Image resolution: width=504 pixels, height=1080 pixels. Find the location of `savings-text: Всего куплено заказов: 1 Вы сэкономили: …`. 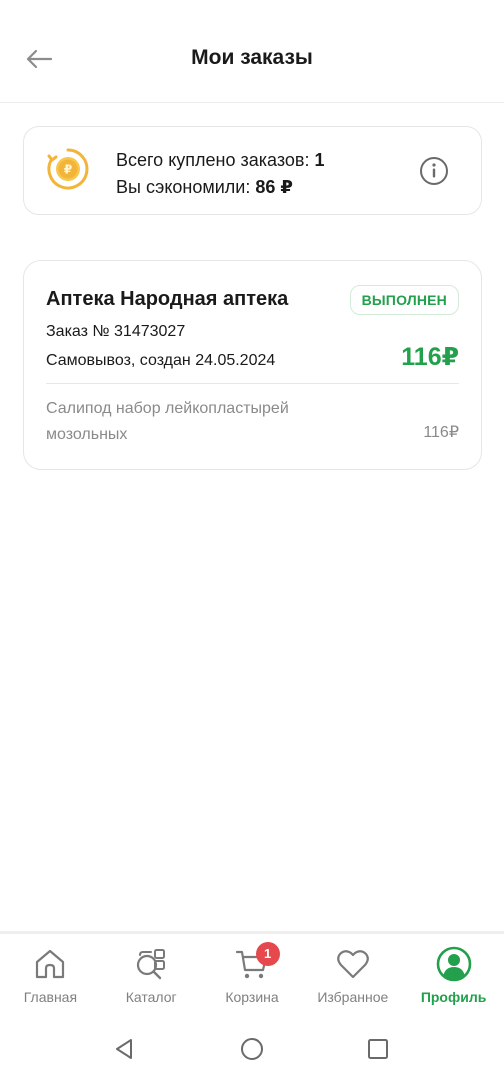

savings-text: Всего куплено заказов: 1 Вы сэкономили: … is located at coordinates (220, 174).